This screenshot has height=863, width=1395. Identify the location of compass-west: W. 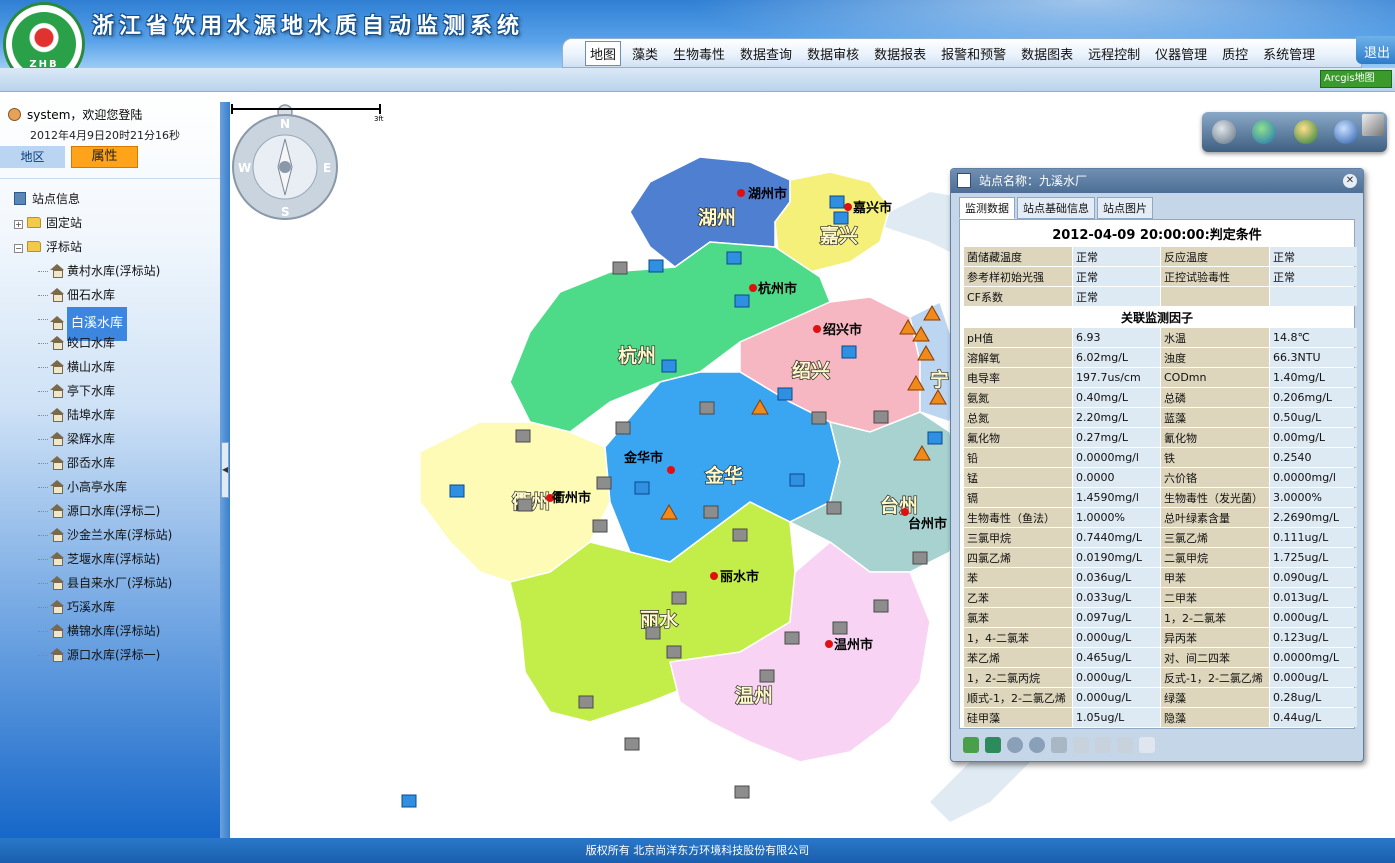
(244, 168).